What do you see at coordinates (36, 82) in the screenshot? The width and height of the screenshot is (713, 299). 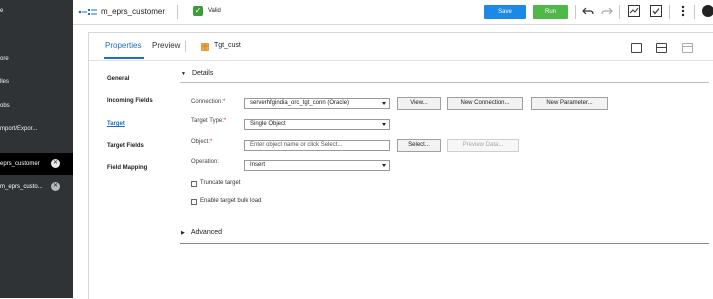 I see `sidebar-item: lles` at bounding box center [36, 82].